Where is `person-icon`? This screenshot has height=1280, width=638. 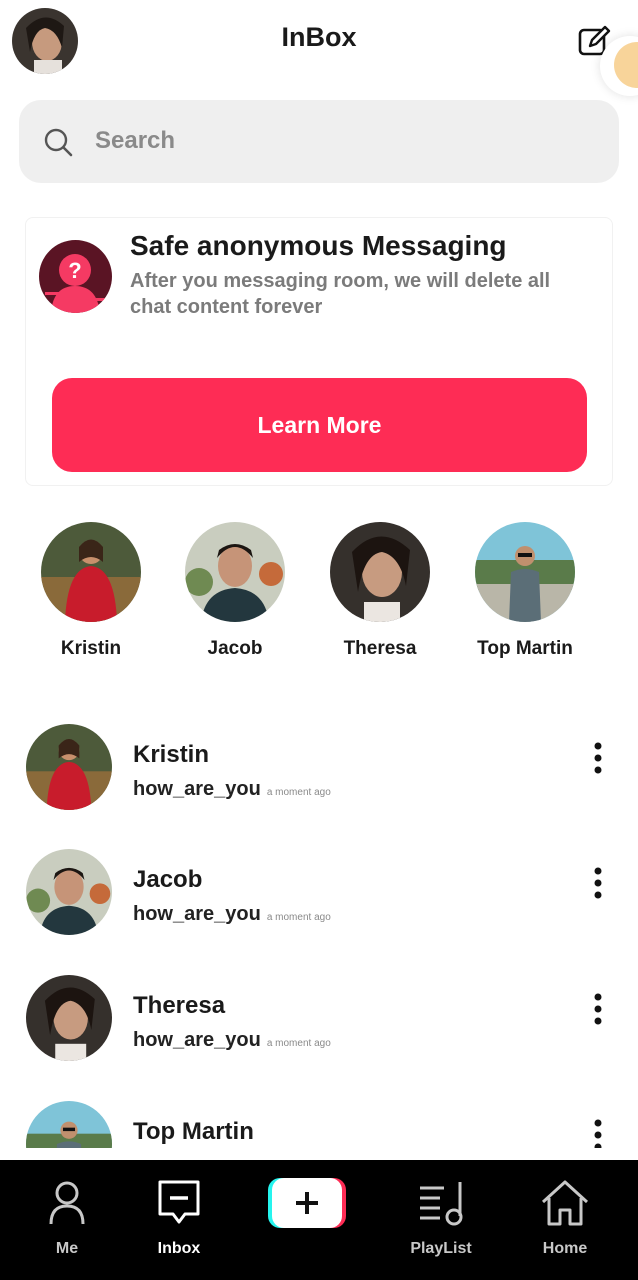 person-icon is located at coordinates (67, 1203).